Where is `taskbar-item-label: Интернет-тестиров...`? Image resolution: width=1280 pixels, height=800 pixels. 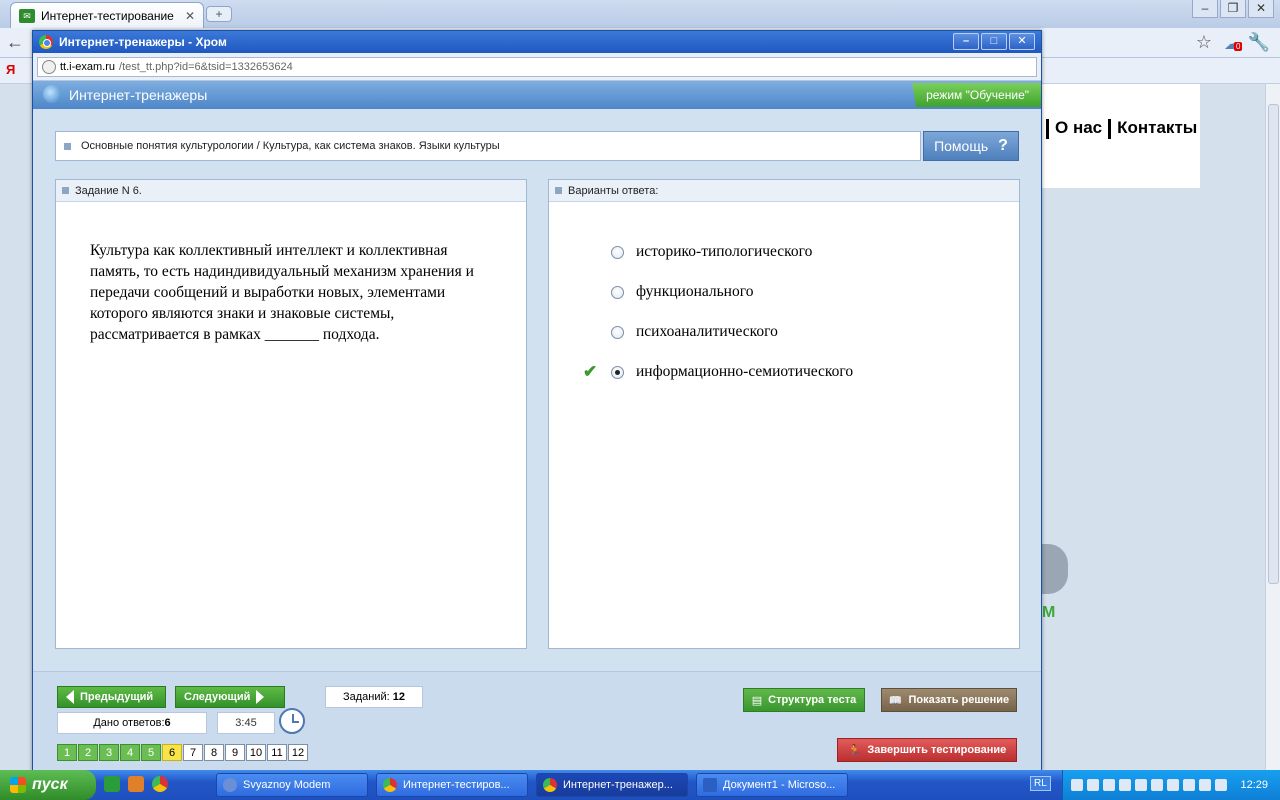 taskbar-item-label: Интернет-тестиров... is located at coordinates (456, 785).